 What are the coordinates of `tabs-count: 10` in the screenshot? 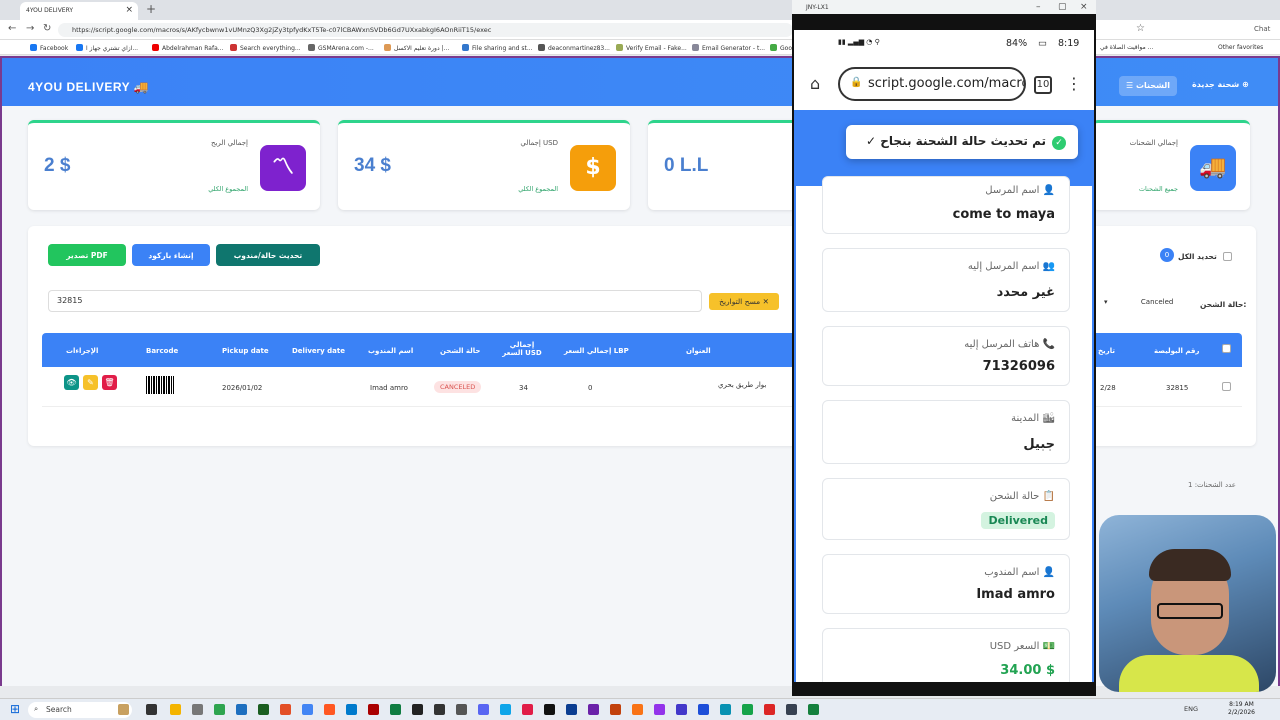 It's located at (1043, 85).